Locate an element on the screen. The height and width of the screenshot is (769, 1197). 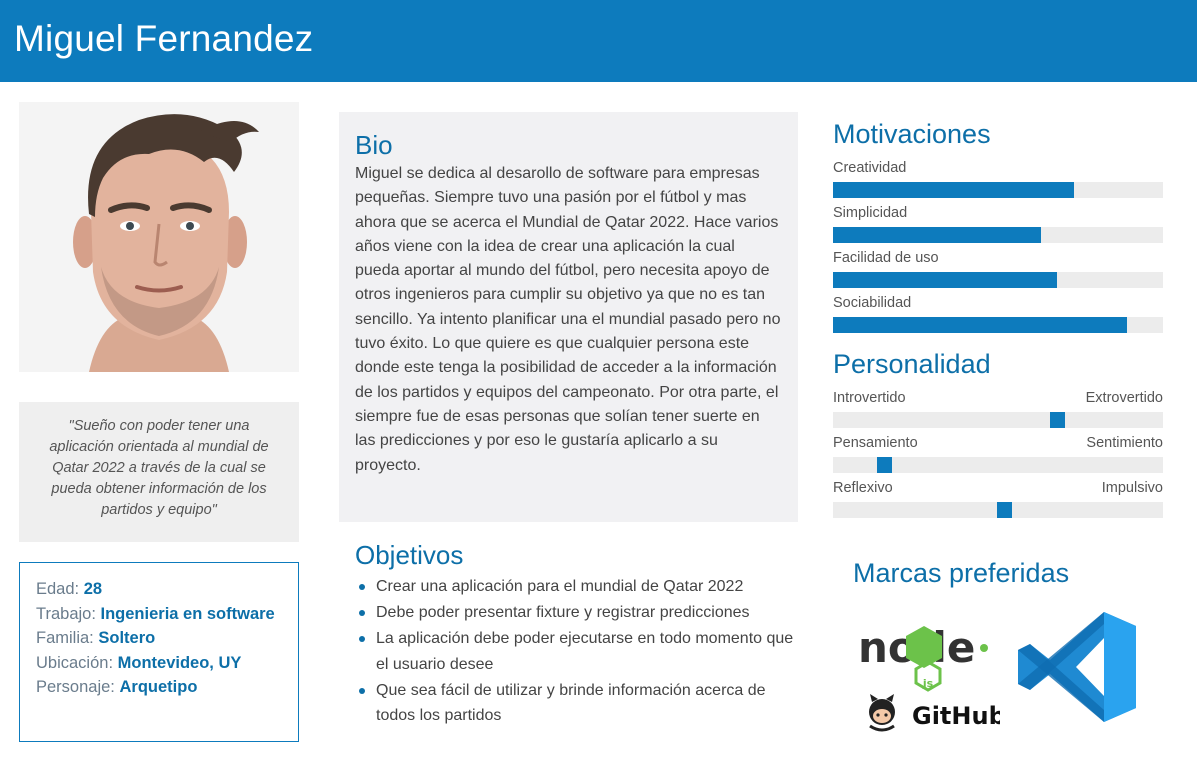
motivacion-label: Sociabilidad is located at coordinates (998, 303).